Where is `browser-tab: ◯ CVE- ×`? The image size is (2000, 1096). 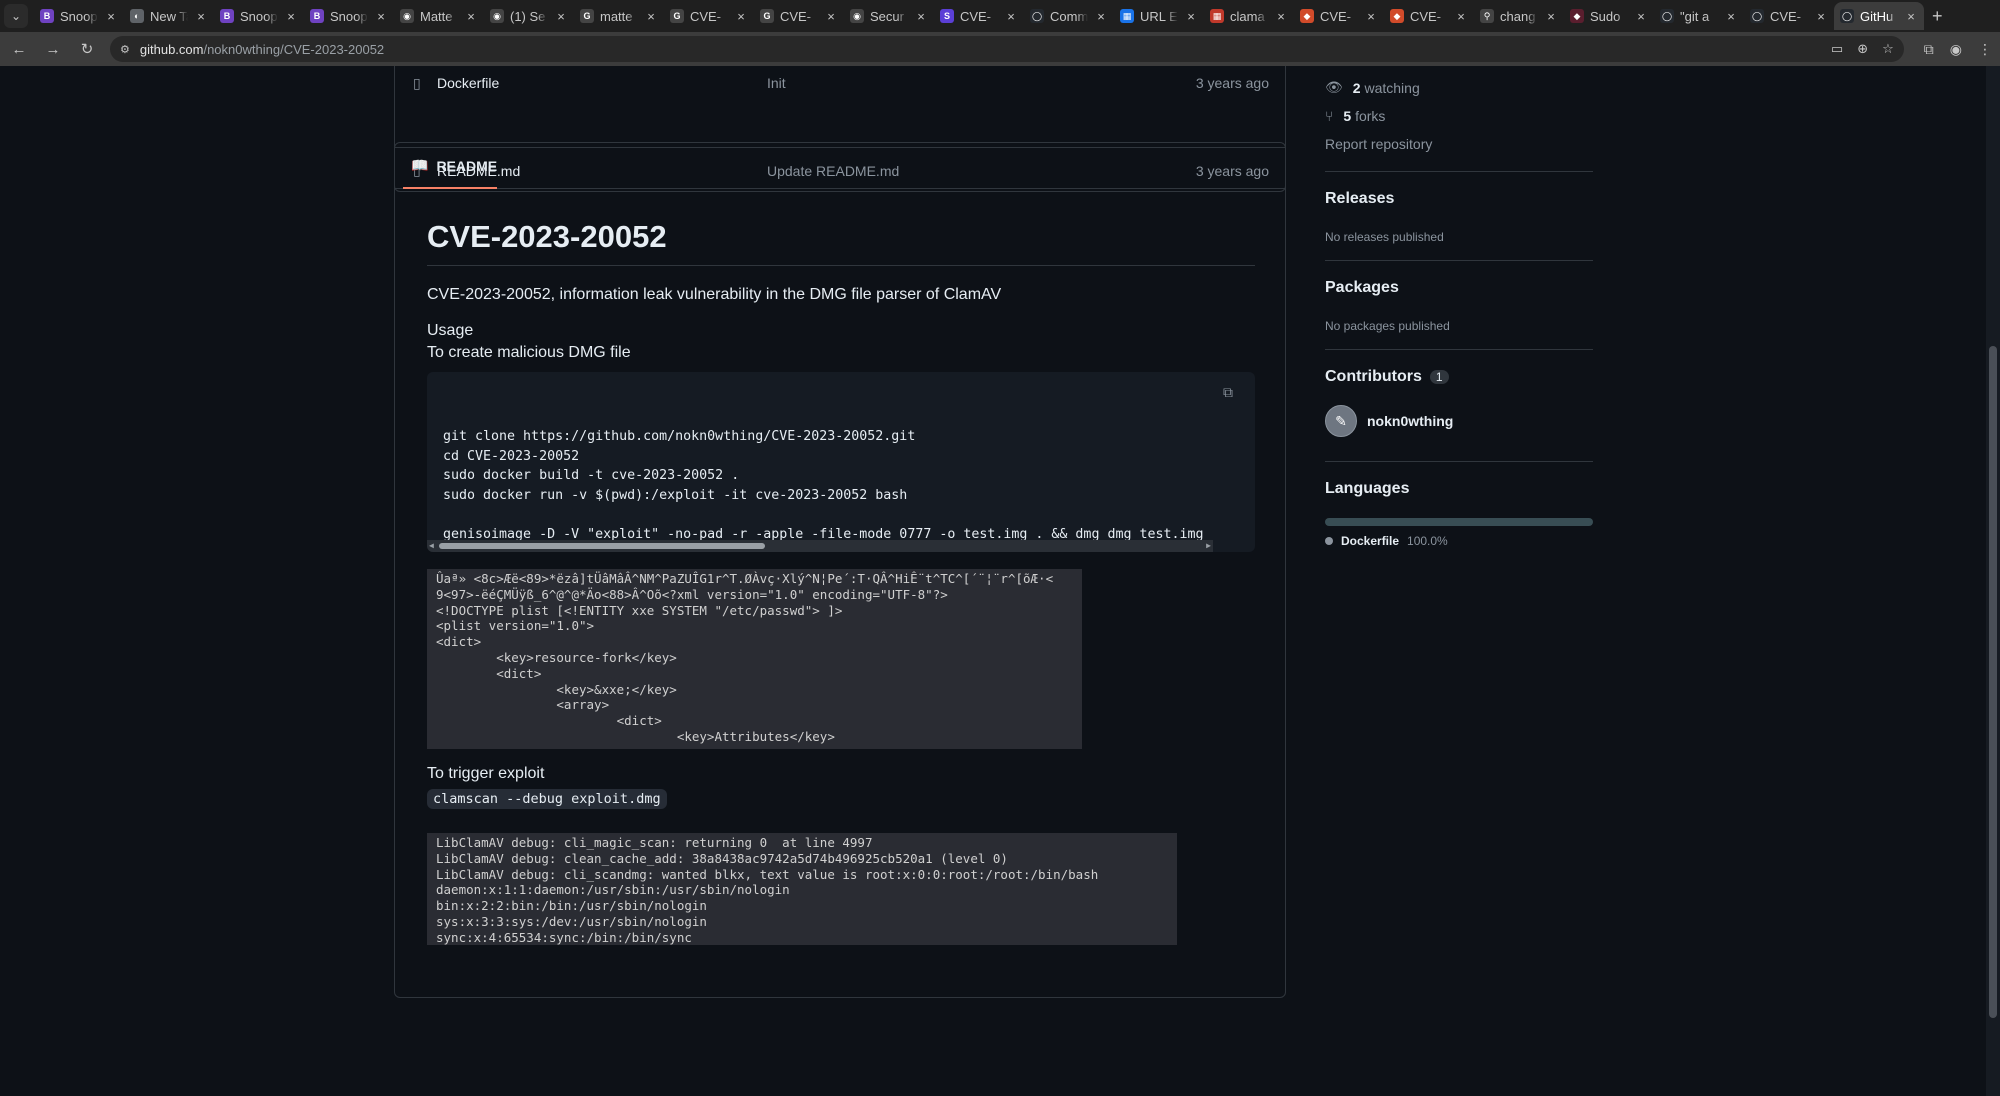 browser-tab: ◯ CVE- × is located at coordinates (1789, 16).